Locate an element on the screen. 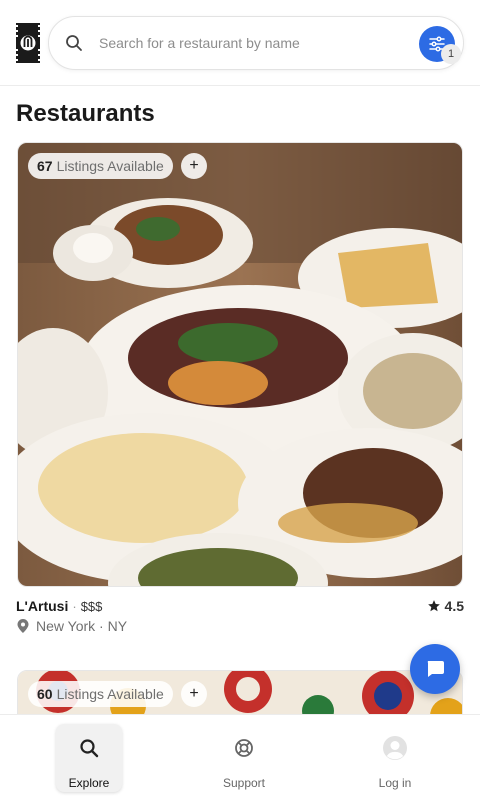 The image size is (480, 800). star-icon is located at coordinates (433, 606).